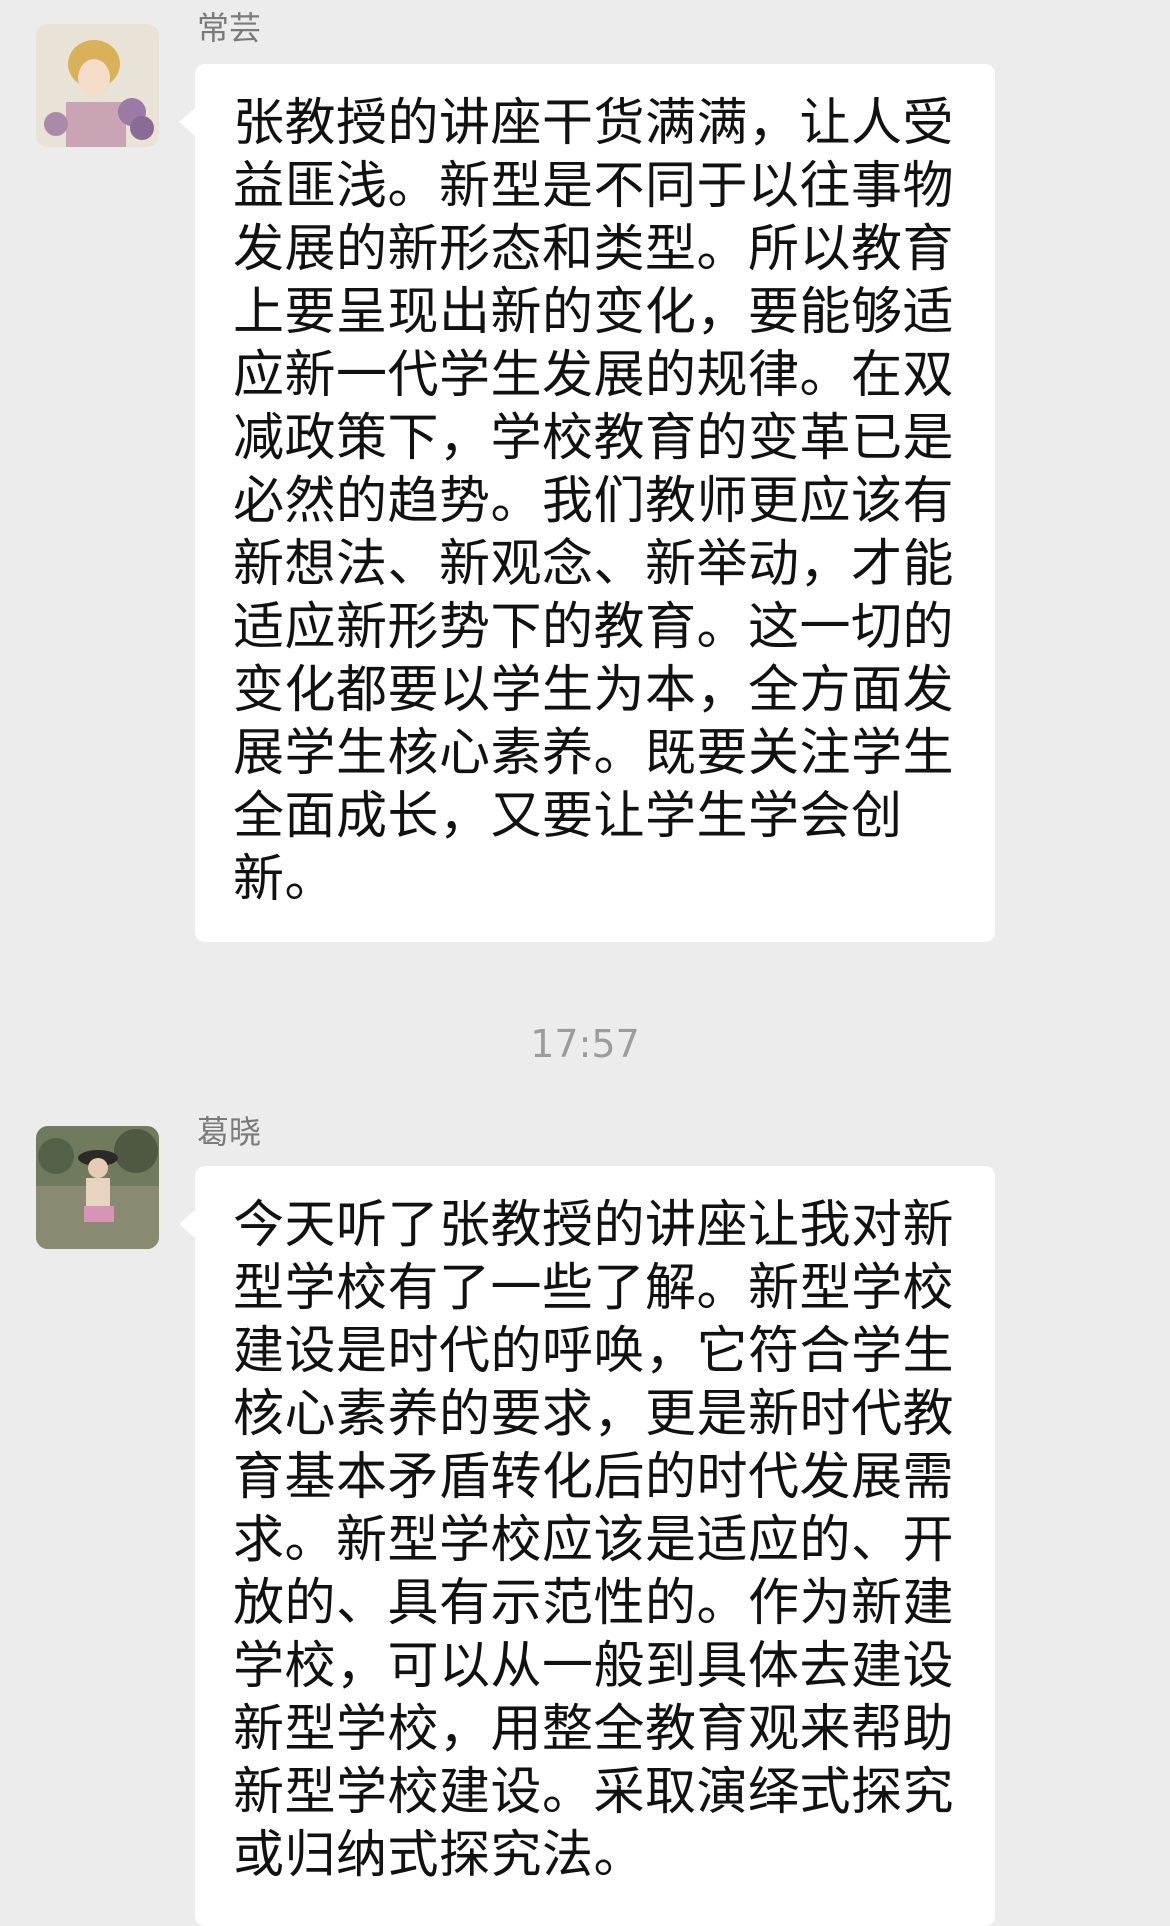 This screenshot has width=1170, height=1926. What do you see at coordinates (229, 1132) in the screenshot?
I see `sender-name: 葛晓` at bounding box center [229, 1132].